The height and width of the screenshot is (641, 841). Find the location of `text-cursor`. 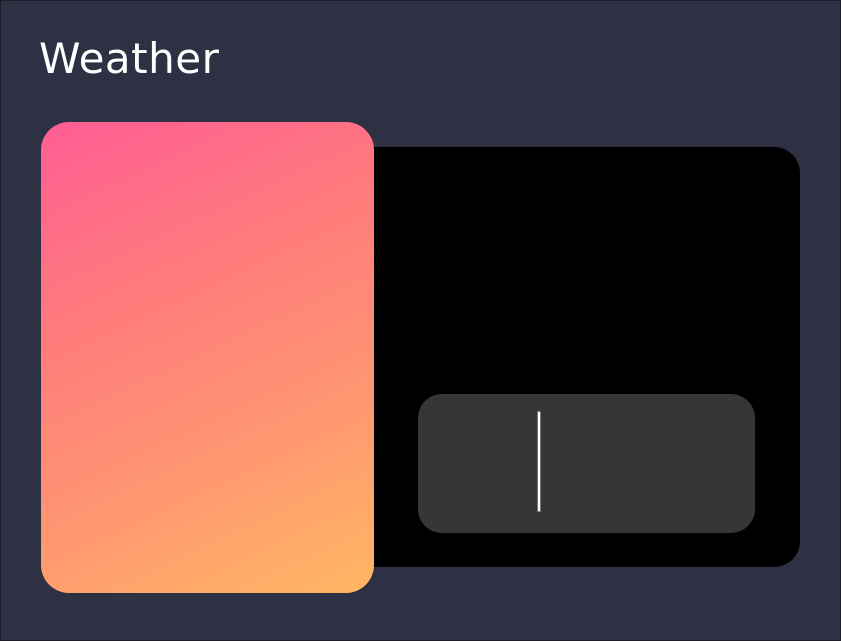

text-cursor is located at coordinates (539, 461).